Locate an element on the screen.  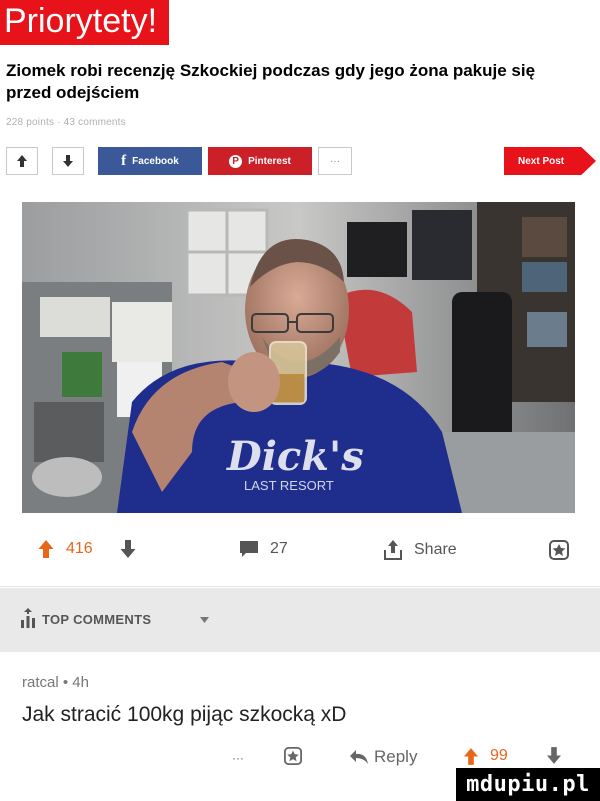
comment-downvote-button is located at coordinates (554, 755).